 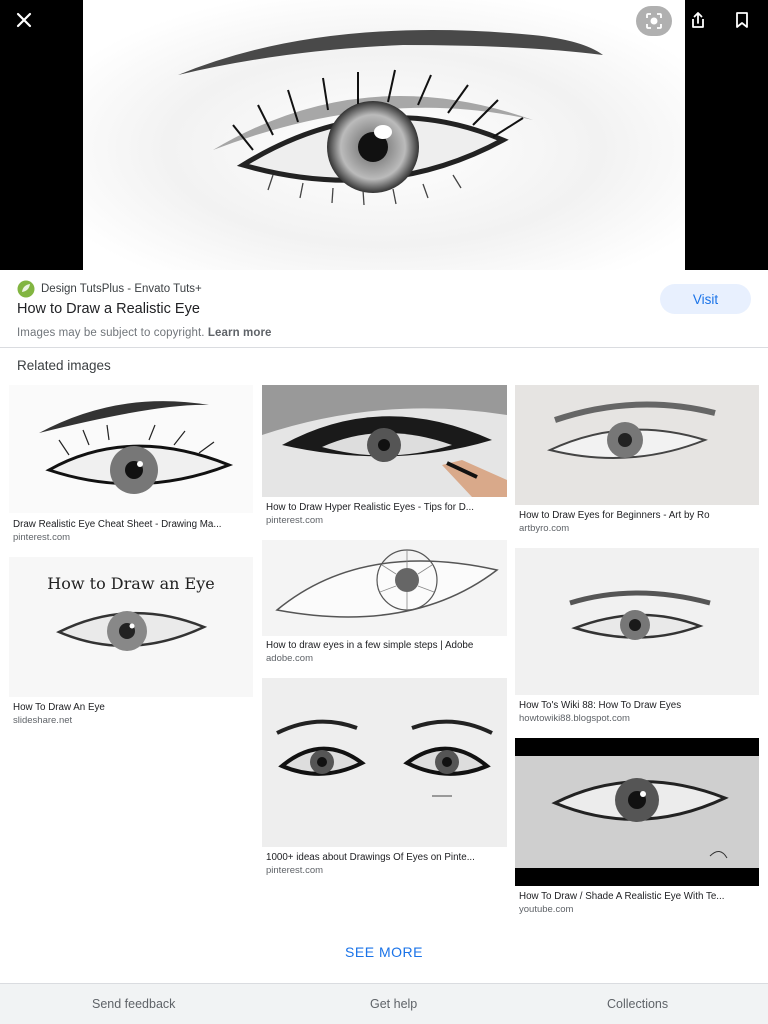 What do you see at coordinates (600, 705) in the screenshot?
I see `related-image-caption: How To's Wiki 88: How To Draw Eyes` at bounding box center [600, 705].